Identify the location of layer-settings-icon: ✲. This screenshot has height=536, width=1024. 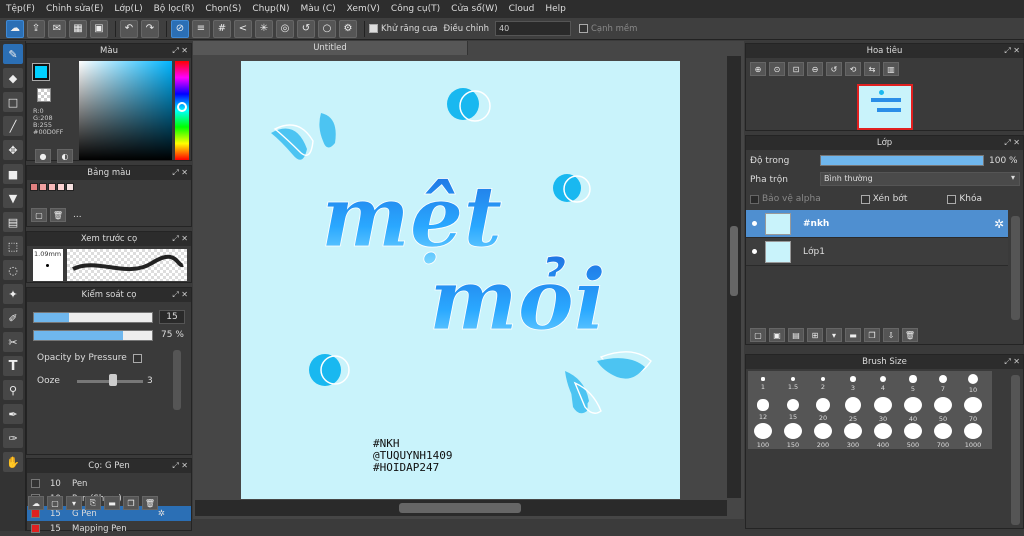
(999, 224).